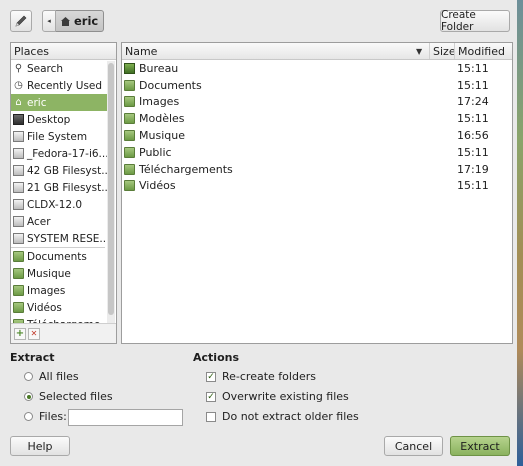  Describe the element at coordinates (49, 21) in the screenshot. I see `path-back-arrow: ◂` at that location.